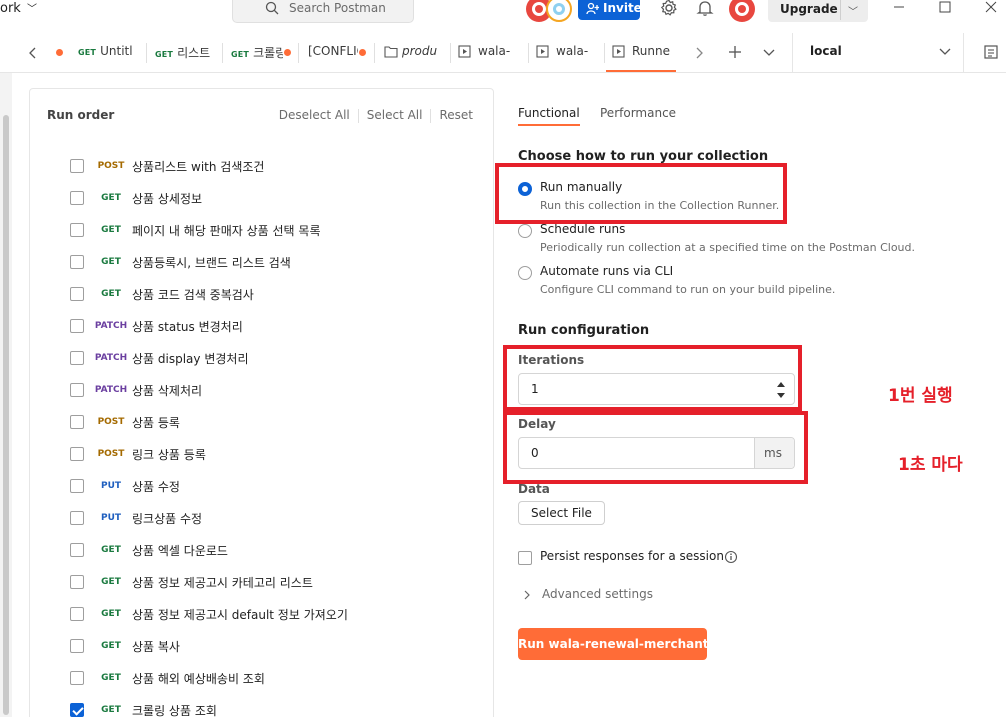 The width and height of the screenshot is (1006, 717). What do you see at coordinates (33, 53) in the screenshot?
I see `chevron-left-icon` at bounding box center [33, 53].